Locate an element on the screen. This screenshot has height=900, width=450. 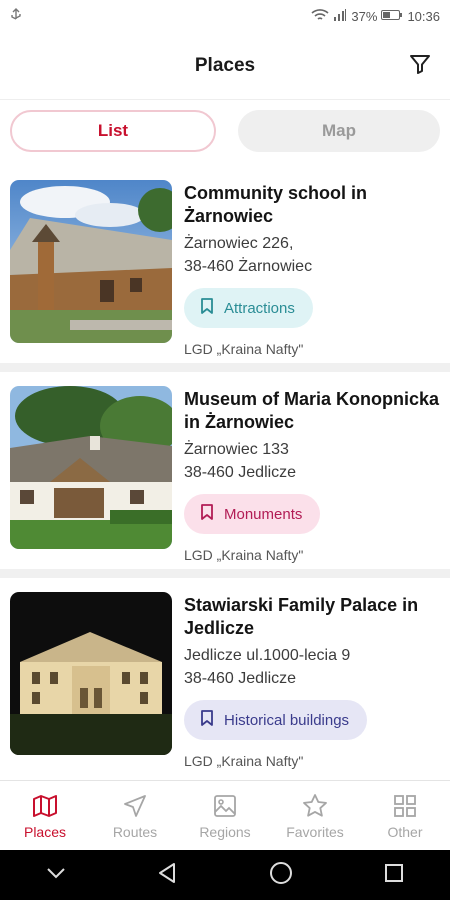
category-tag-historical-buildings: Historical buildings is located at coordinates (276, 720).